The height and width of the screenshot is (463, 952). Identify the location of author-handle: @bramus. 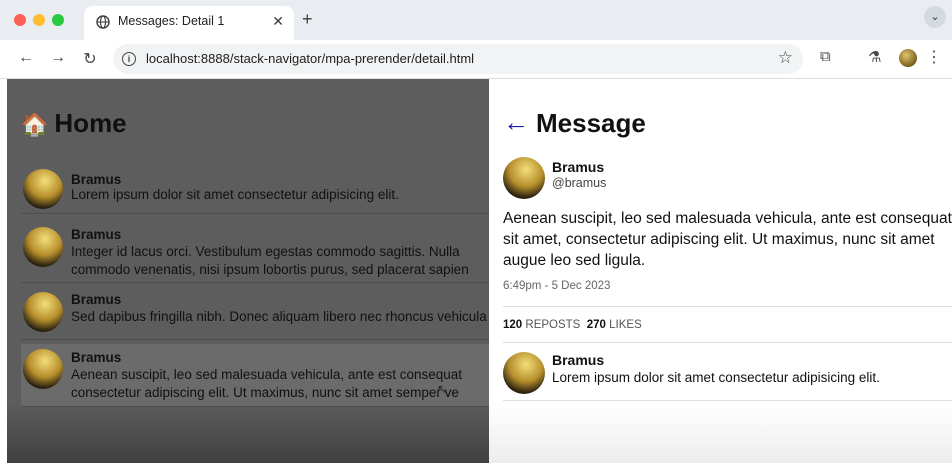
(579, 183).